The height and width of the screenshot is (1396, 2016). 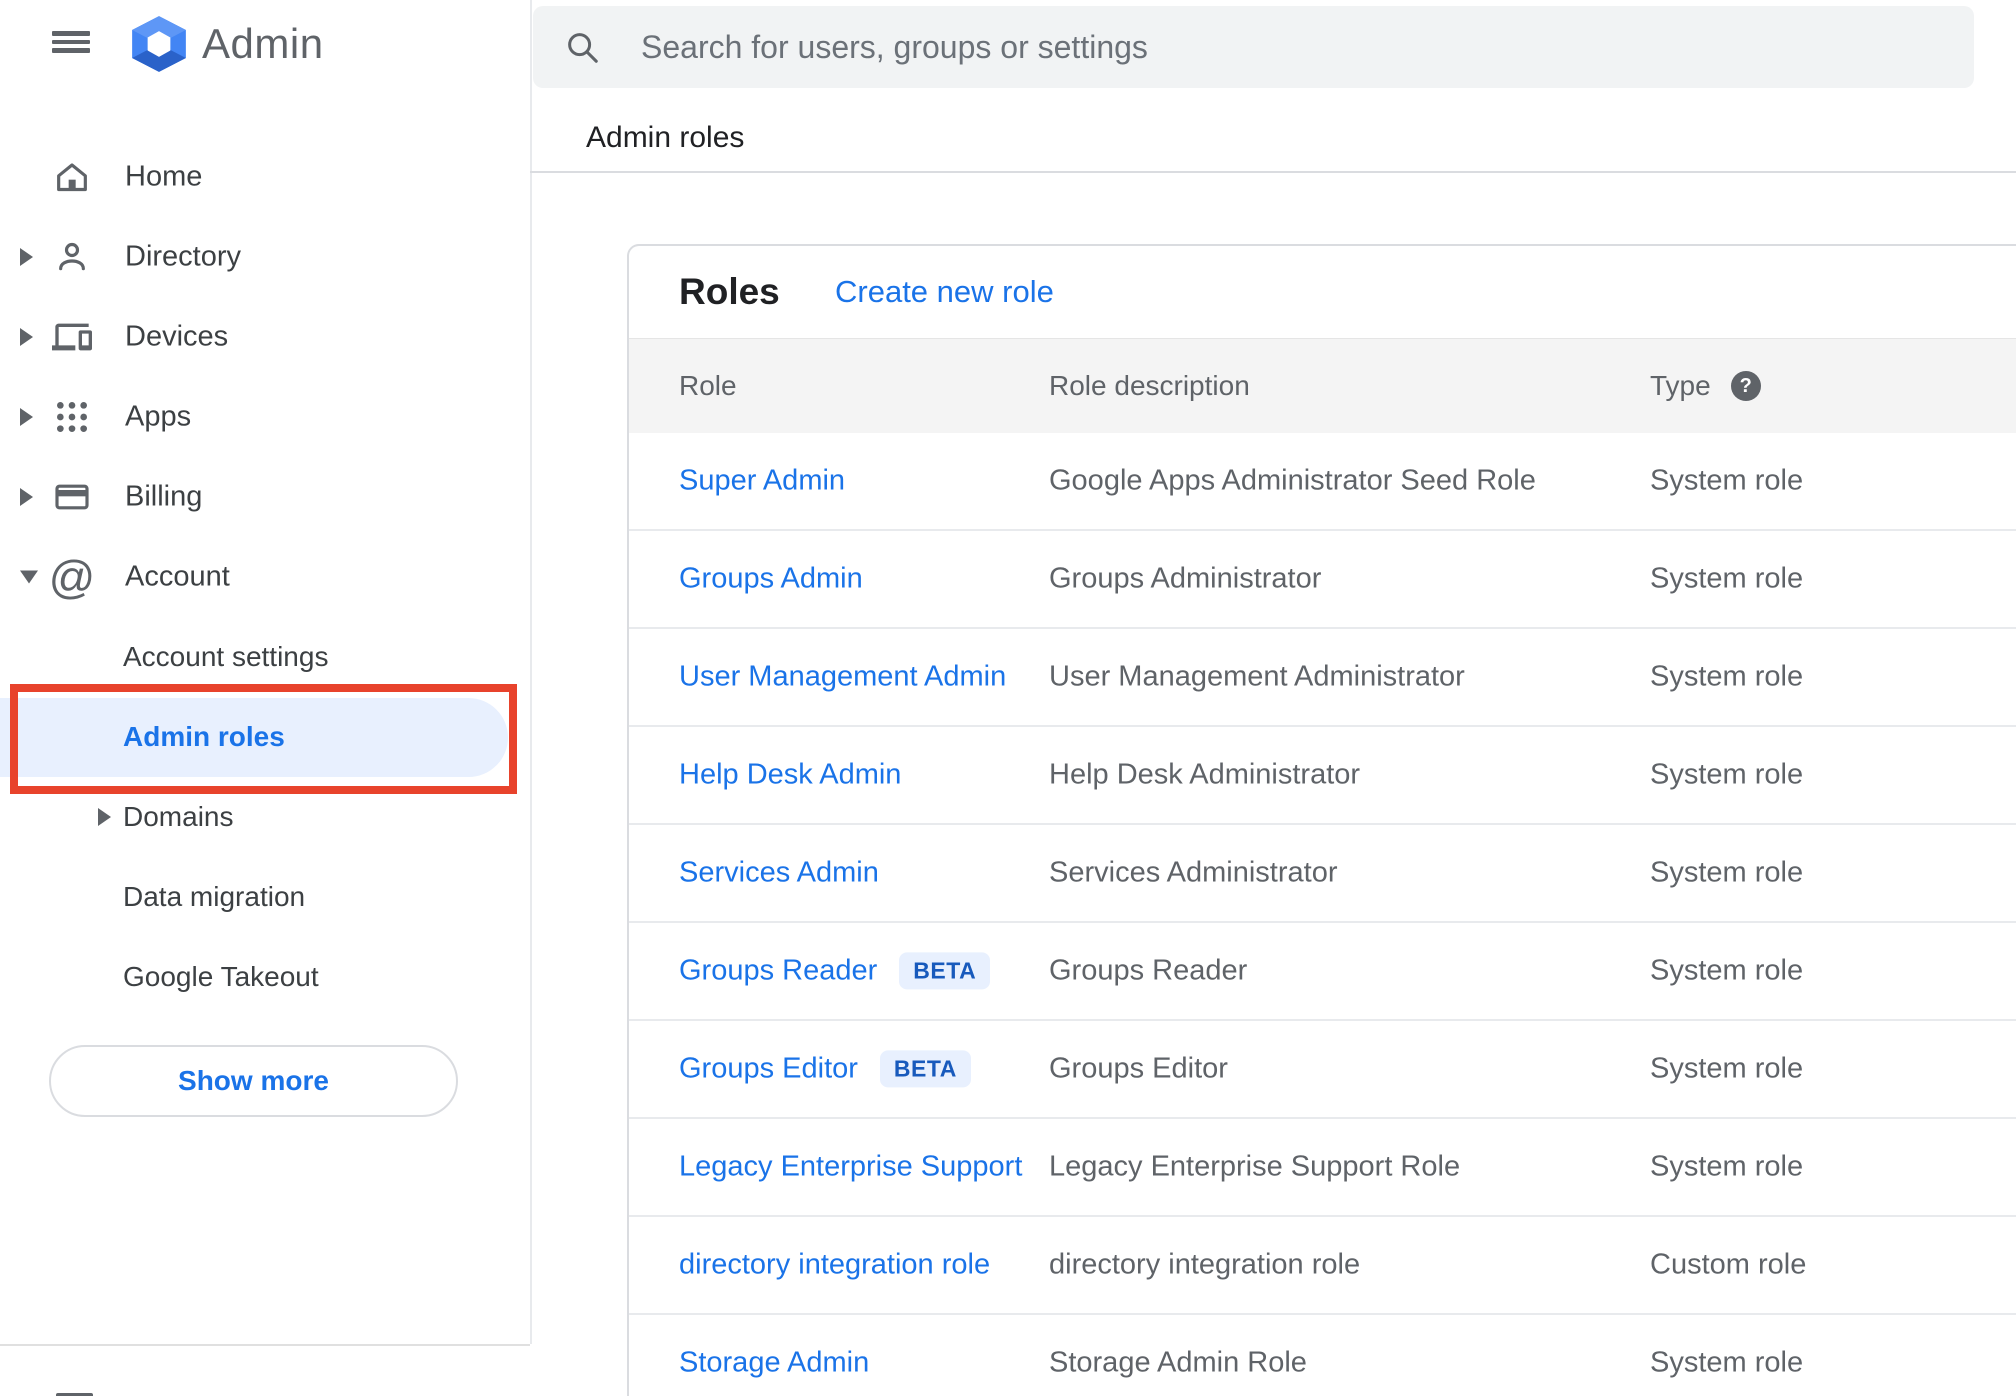 I want to click on search-icon, so click(x=583, y=48).